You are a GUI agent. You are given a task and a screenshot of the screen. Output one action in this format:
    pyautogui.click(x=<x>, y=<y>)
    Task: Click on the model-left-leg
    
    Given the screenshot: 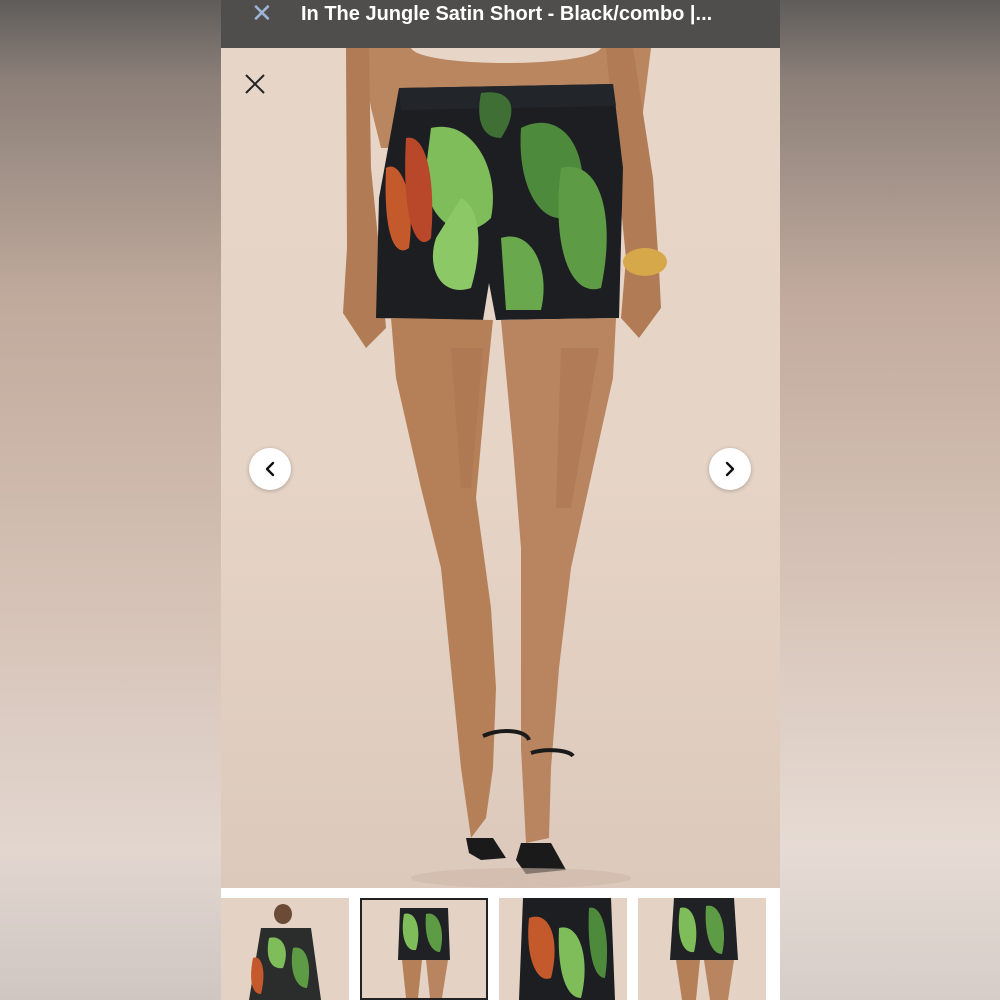 What is the action you would take?
    pyautogui.click(x=443, y=578)
    